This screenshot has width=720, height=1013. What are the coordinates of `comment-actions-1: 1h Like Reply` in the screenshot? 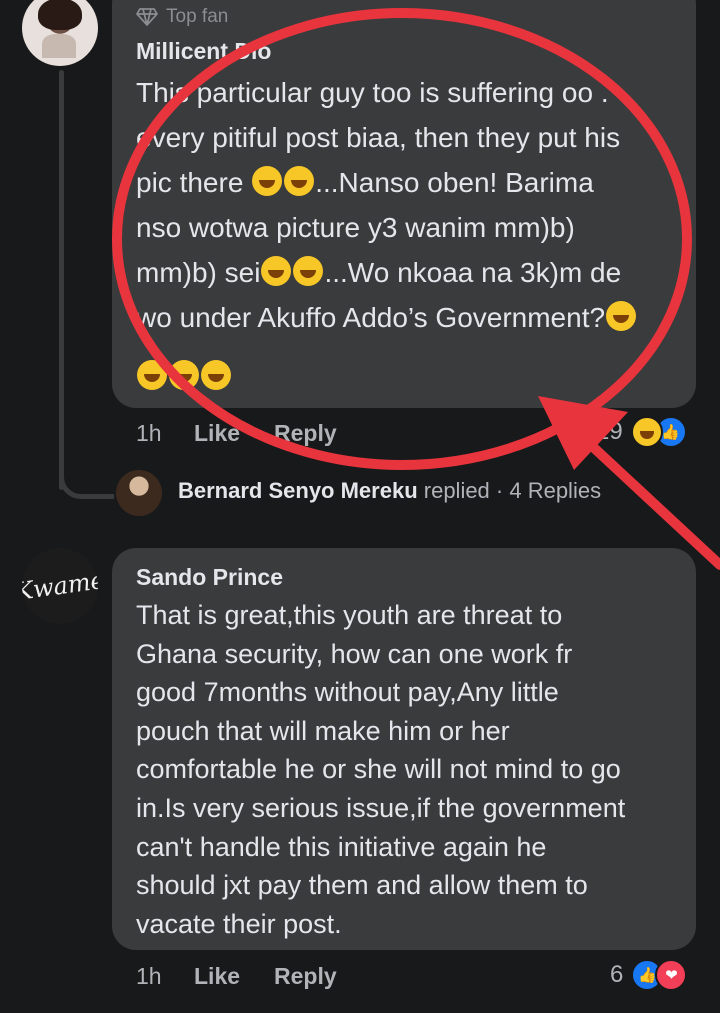 It's located at (236, 433).